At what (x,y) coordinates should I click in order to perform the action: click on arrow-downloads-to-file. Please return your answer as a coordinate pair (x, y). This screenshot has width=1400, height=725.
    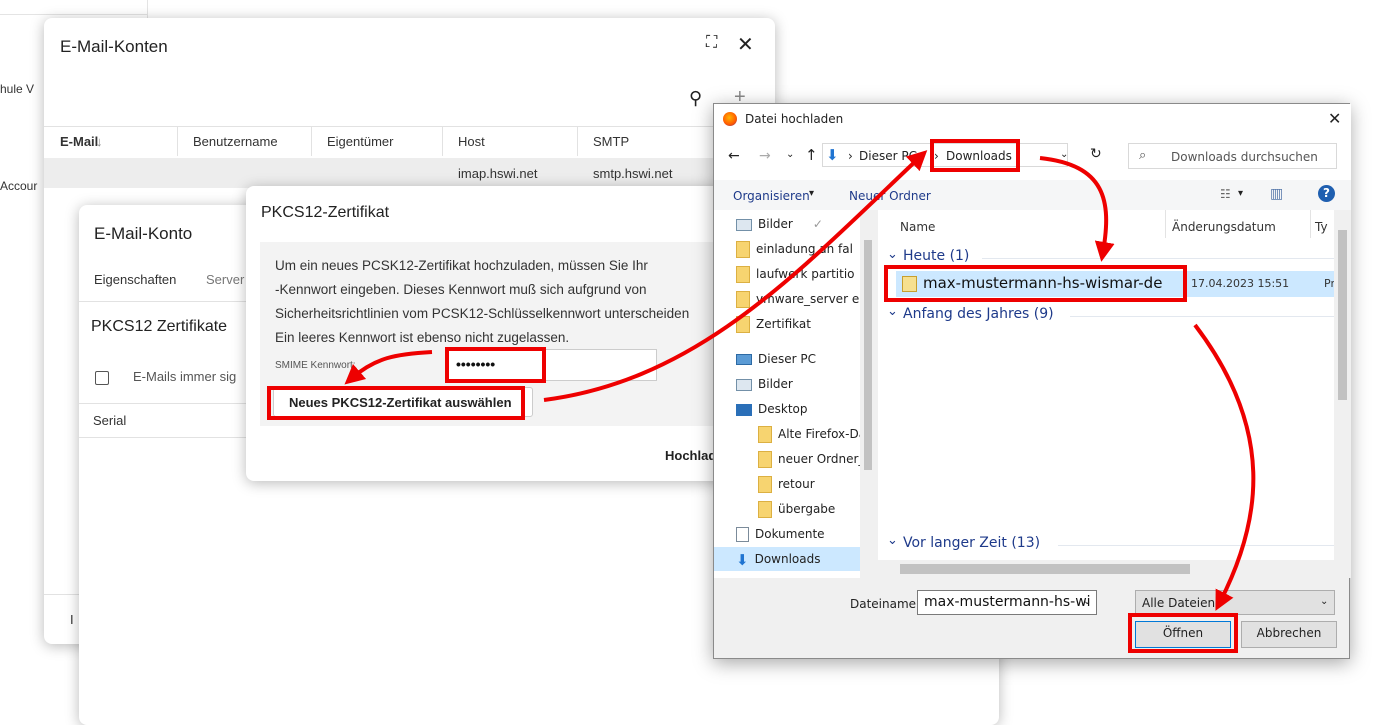
    Looking at the image, I should click on (1077, 209).